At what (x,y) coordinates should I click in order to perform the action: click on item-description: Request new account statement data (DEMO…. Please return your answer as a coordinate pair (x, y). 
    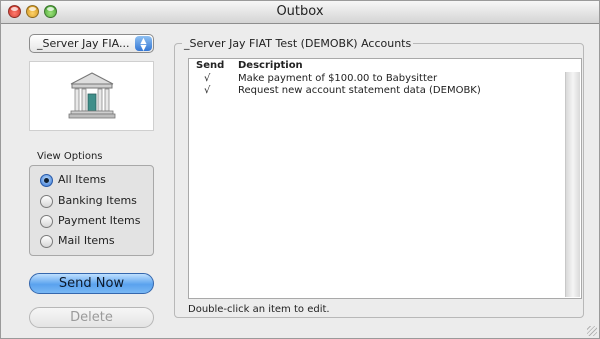
    Looking at the image, I should click on (359, 90).